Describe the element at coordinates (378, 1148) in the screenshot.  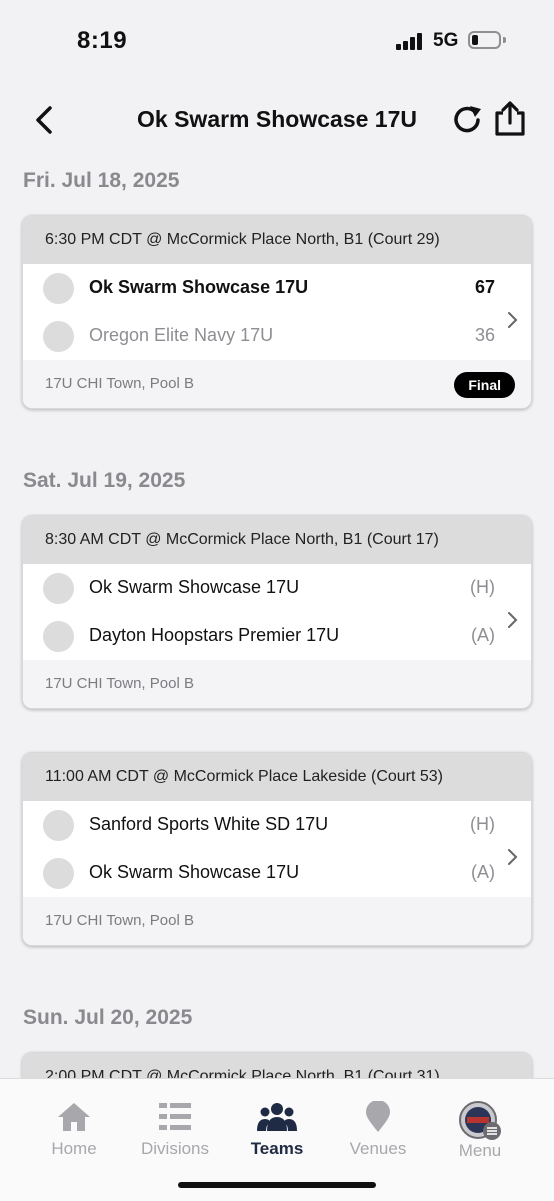
I see `tab-label: Venues` at that location.